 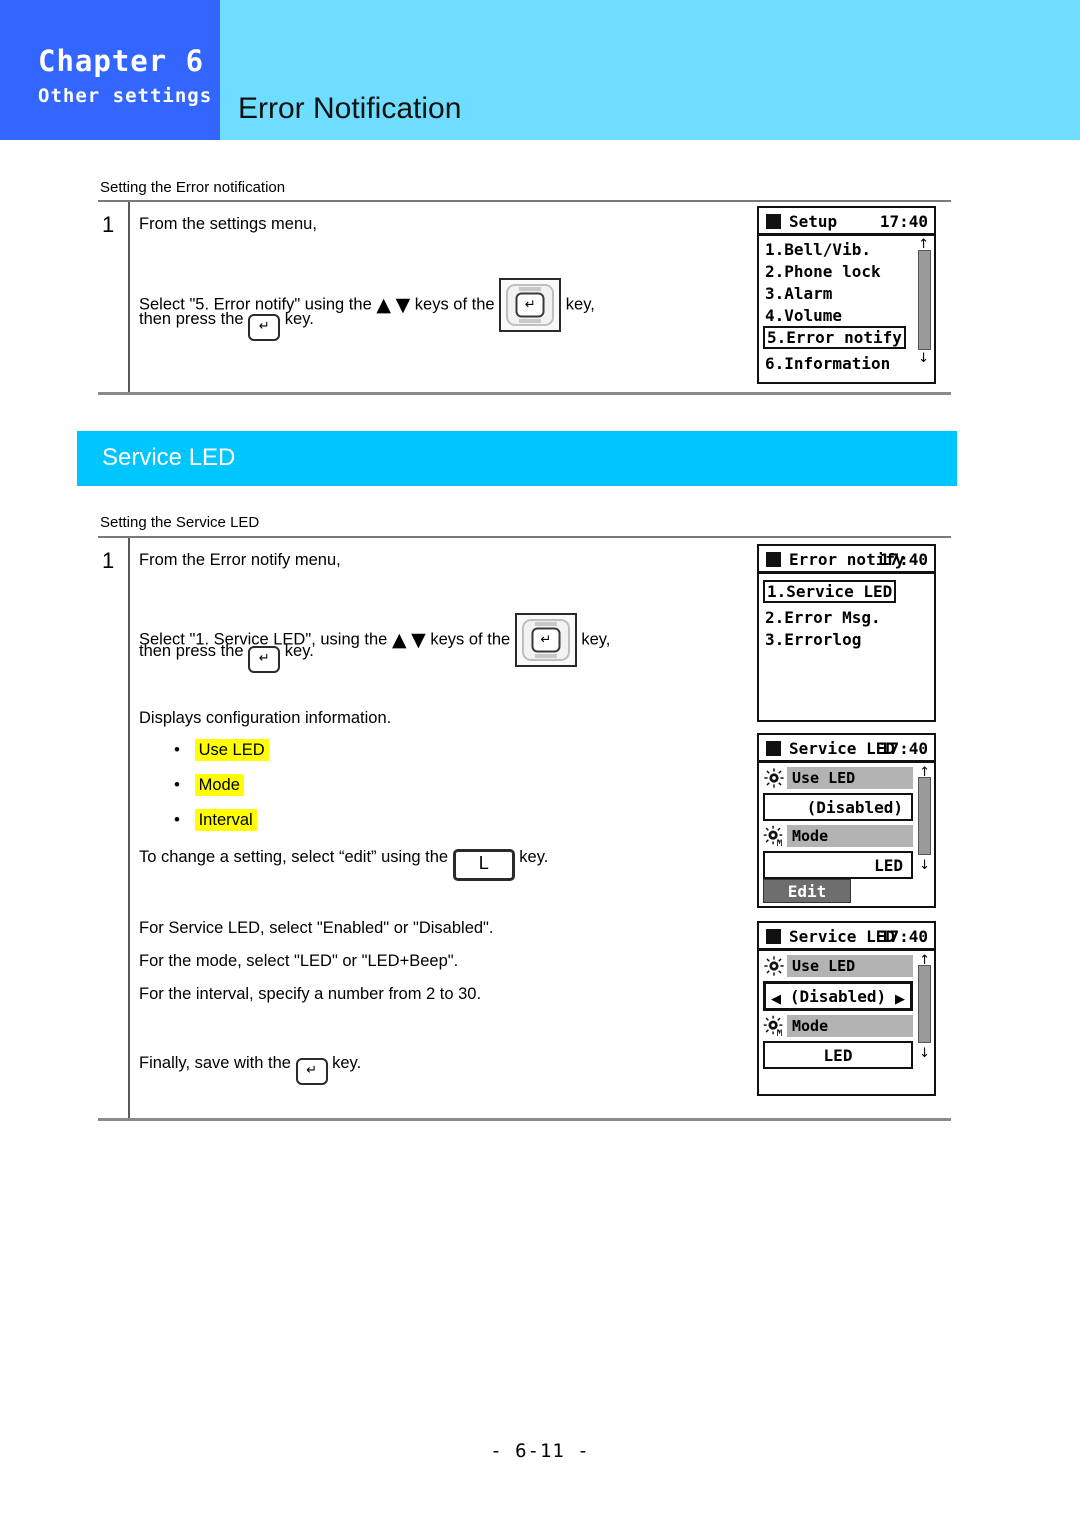 I want to click on soft-key-l-icon: L, so click(x=483, y=865).